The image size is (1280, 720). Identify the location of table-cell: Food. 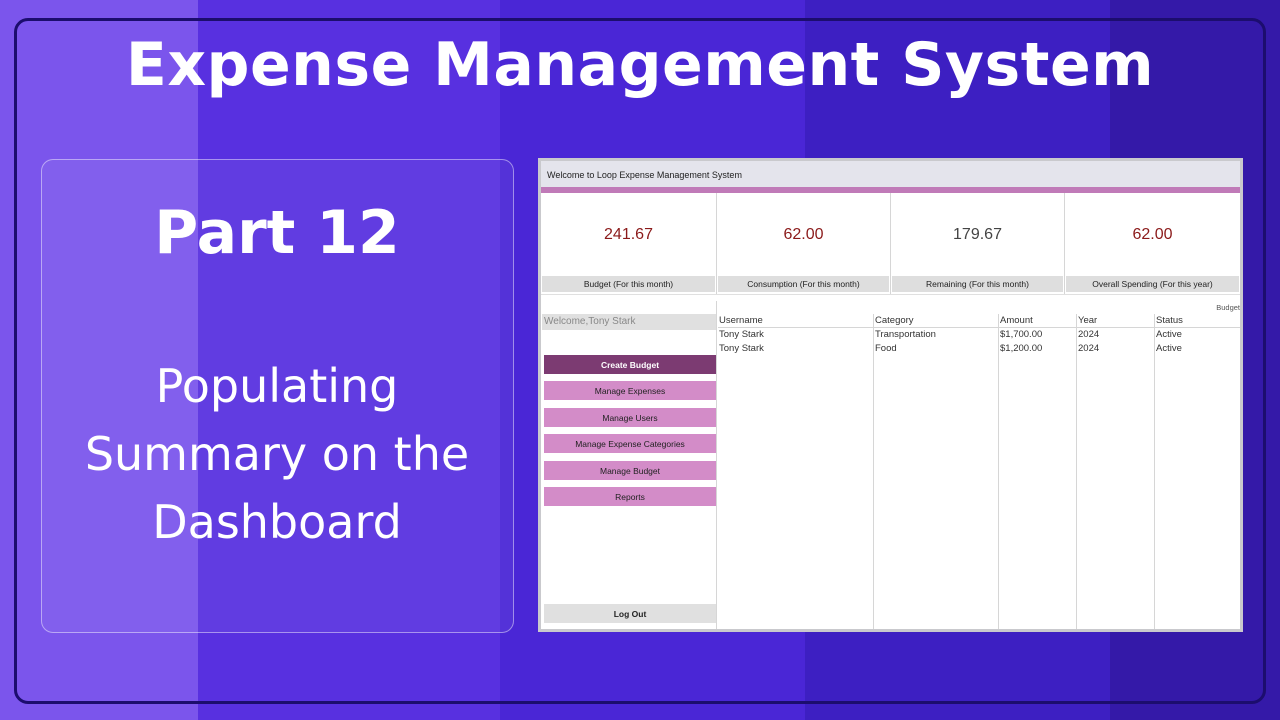
(936, 349).